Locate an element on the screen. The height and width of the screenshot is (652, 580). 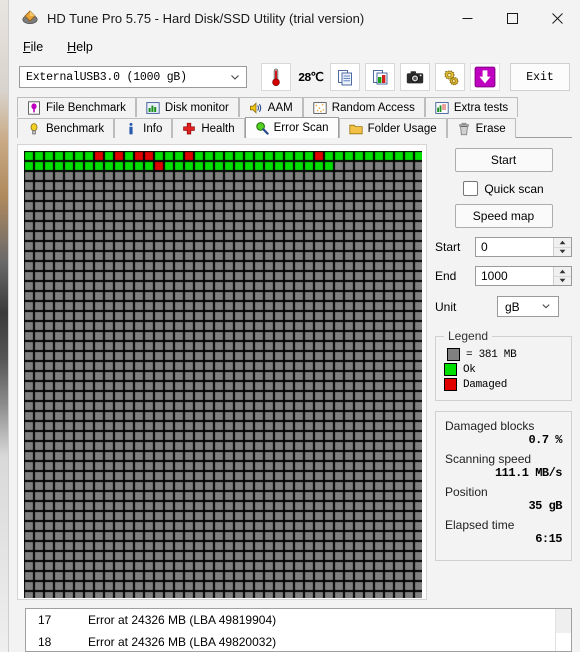
start-button-label: Start is located at coordinates (503, 160).